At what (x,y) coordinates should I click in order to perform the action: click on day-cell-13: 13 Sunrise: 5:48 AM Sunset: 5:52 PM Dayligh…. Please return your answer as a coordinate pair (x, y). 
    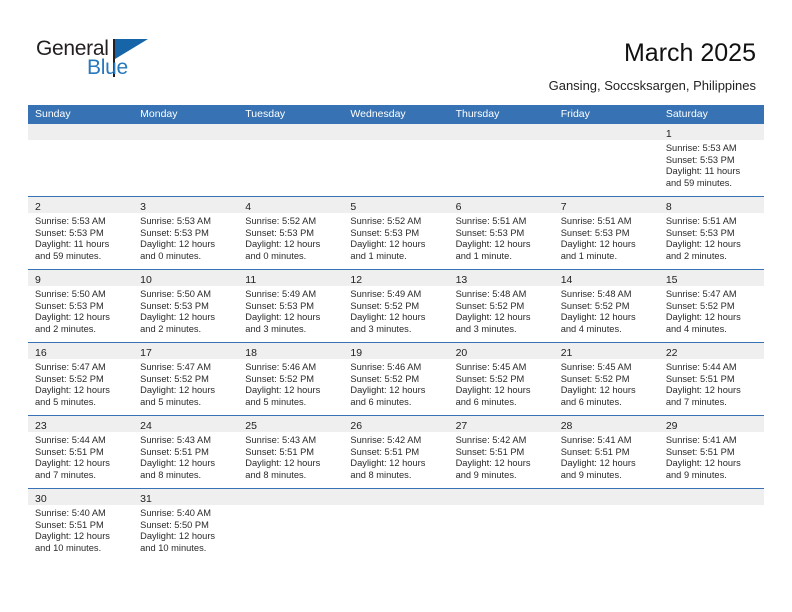
    Looking at the image, I should click on (501, 306).